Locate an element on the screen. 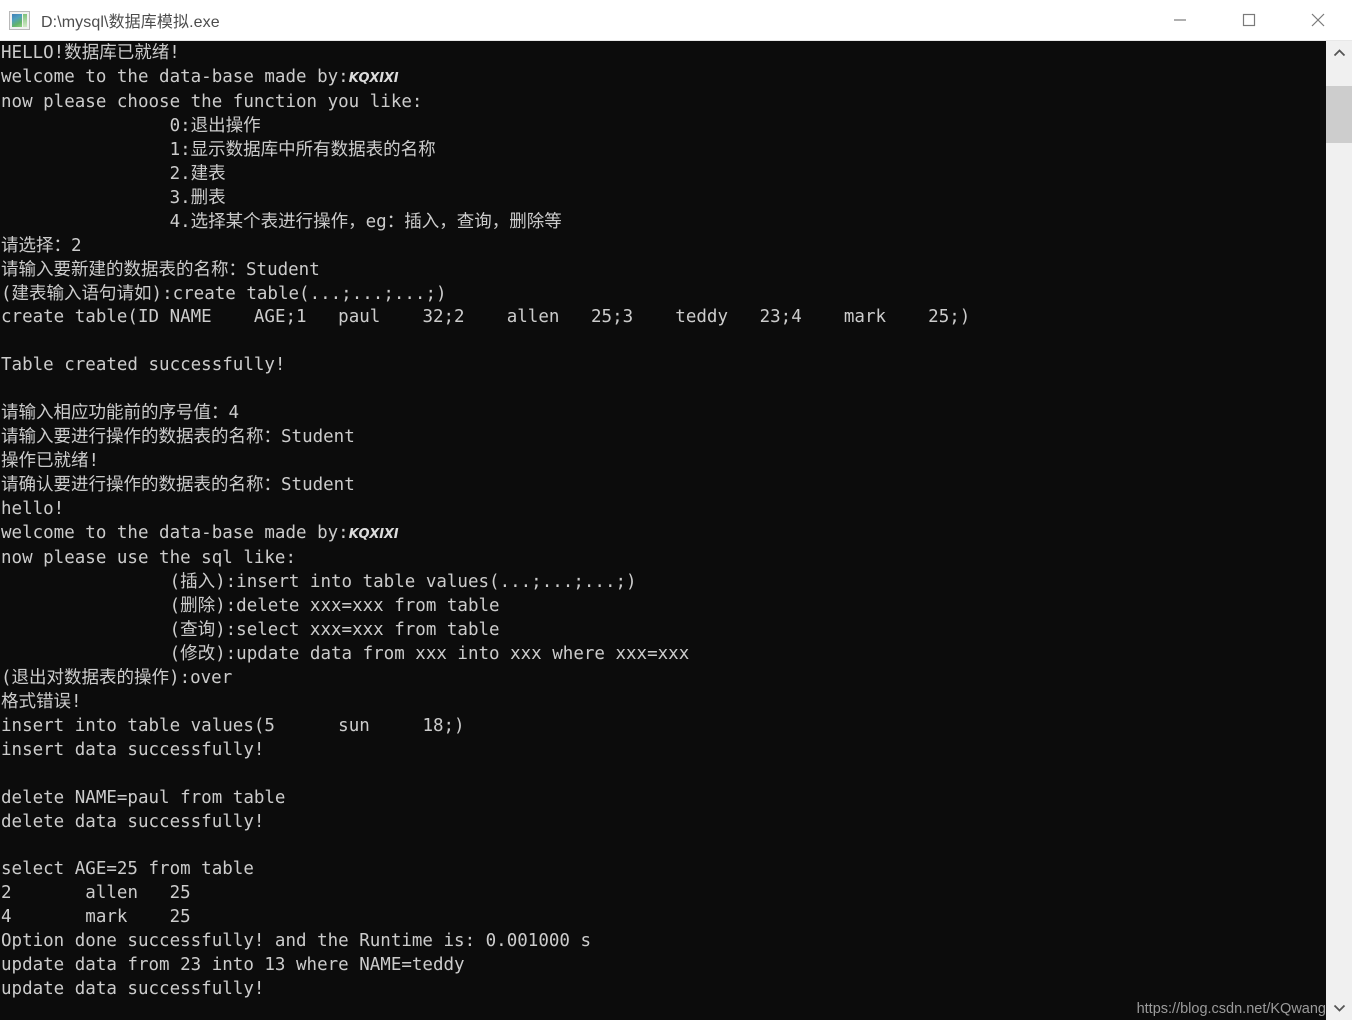  close-button is located at coordinates (1317, 20).